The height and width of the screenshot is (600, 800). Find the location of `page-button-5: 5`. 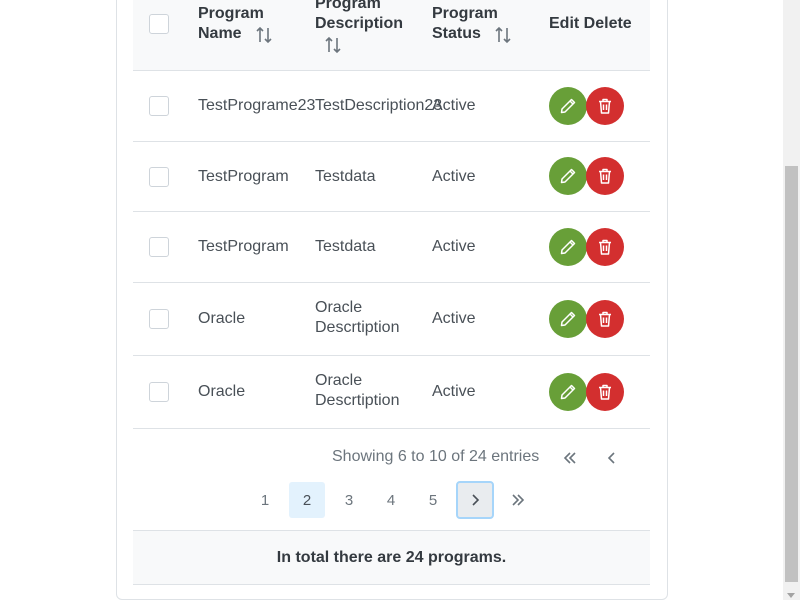

page-button-5: 5 is located at coordinates (433, 500).